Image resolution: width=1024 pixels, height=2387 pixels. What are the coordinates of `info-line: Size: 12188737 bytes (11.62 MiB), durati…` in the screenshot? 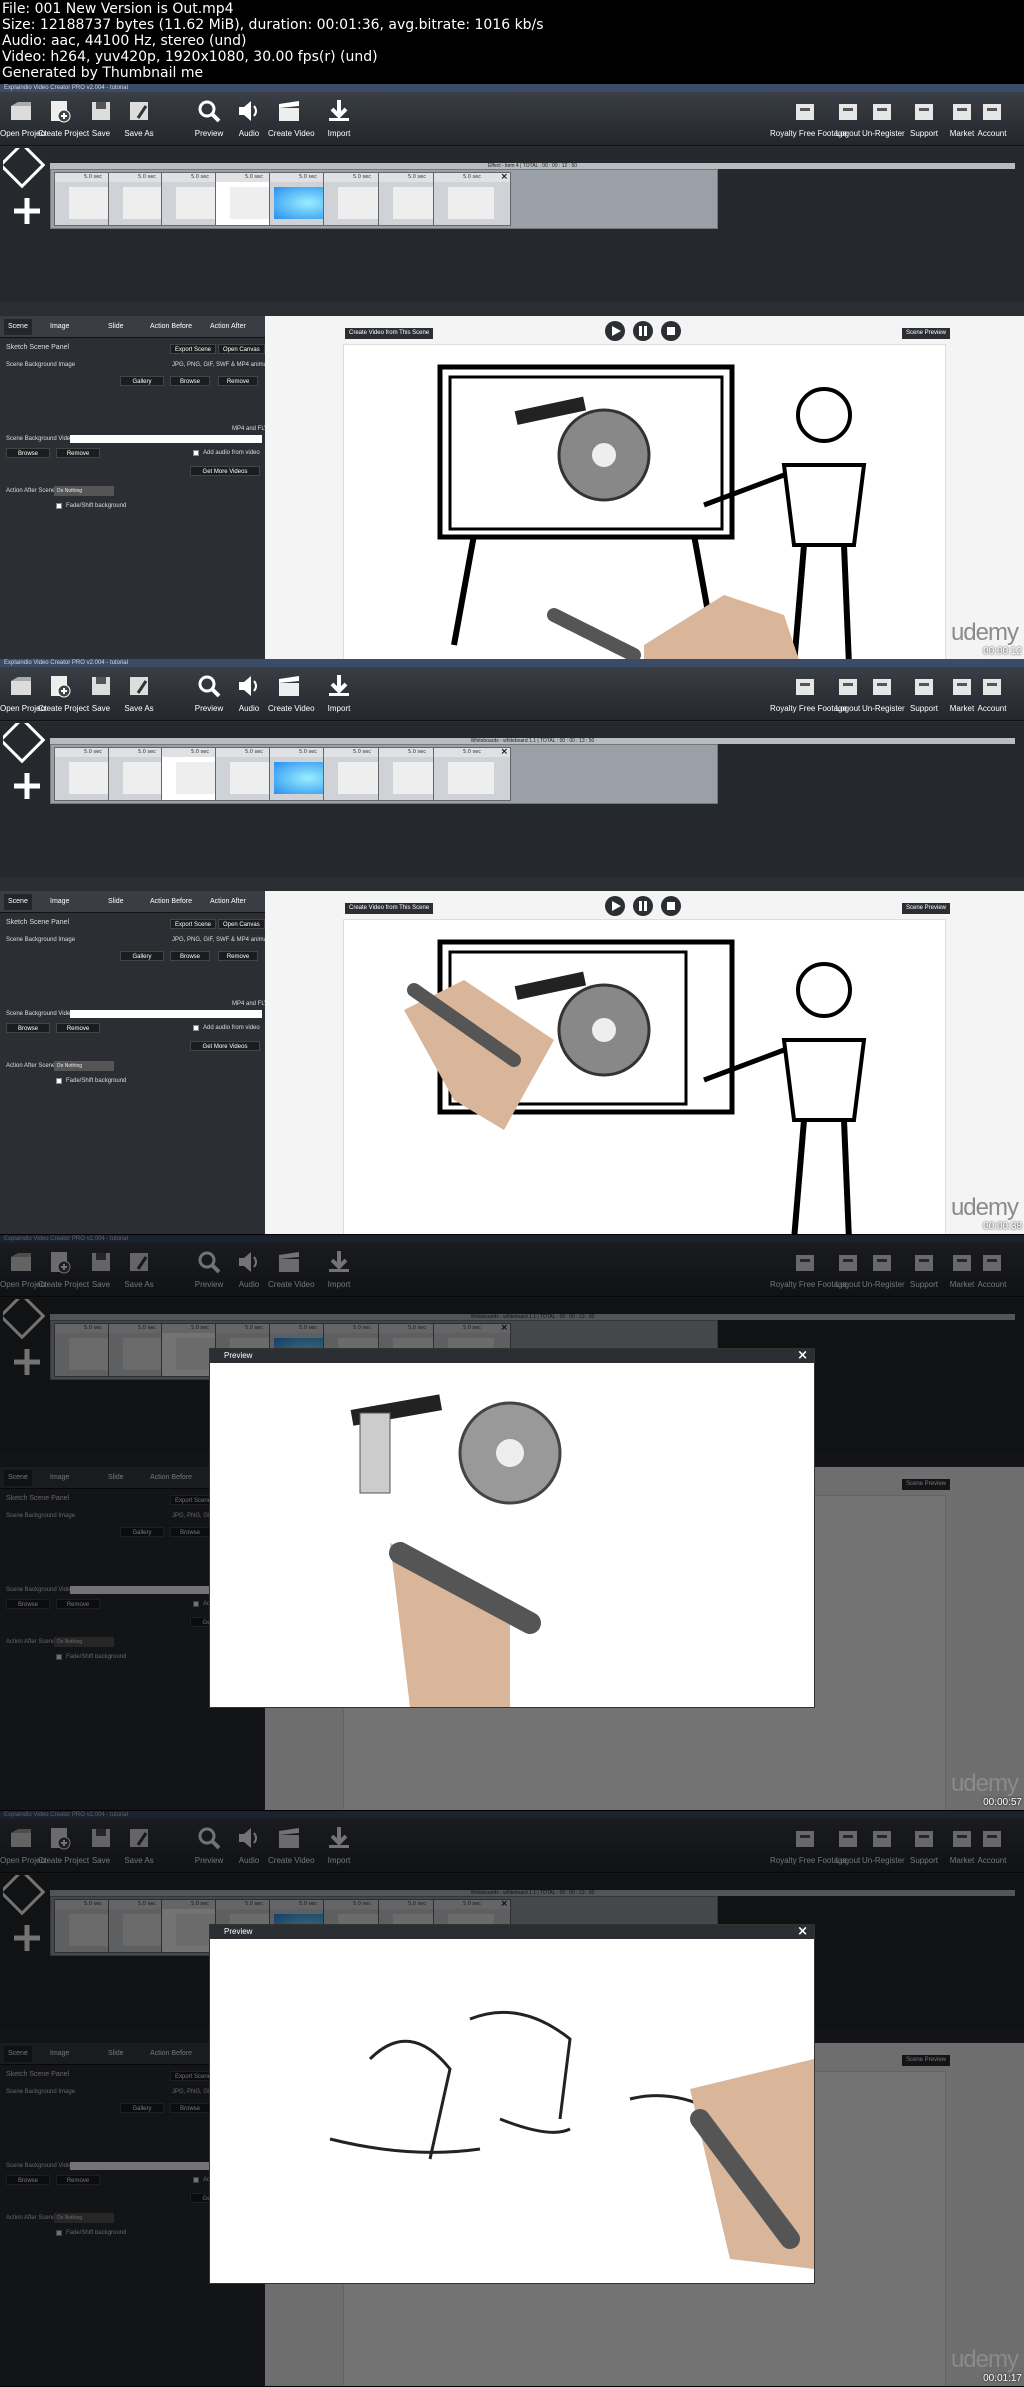 It's located at (273, 25).